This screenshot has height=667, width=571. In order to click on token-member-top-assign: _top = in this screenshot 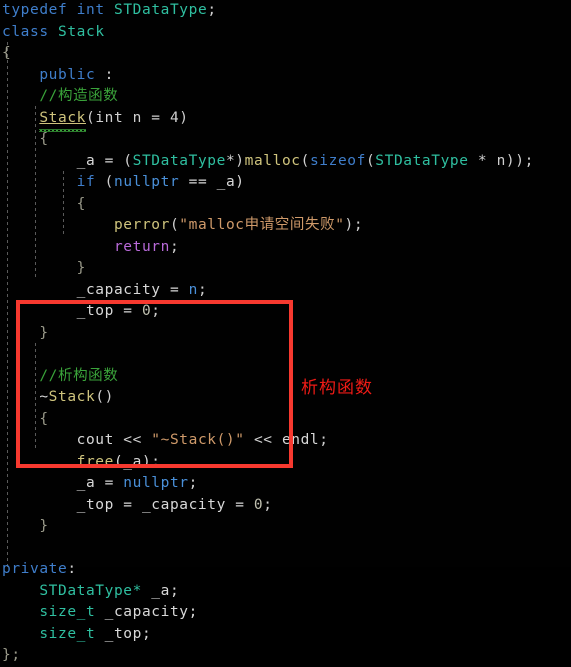, I will do `click(109, 311)`.